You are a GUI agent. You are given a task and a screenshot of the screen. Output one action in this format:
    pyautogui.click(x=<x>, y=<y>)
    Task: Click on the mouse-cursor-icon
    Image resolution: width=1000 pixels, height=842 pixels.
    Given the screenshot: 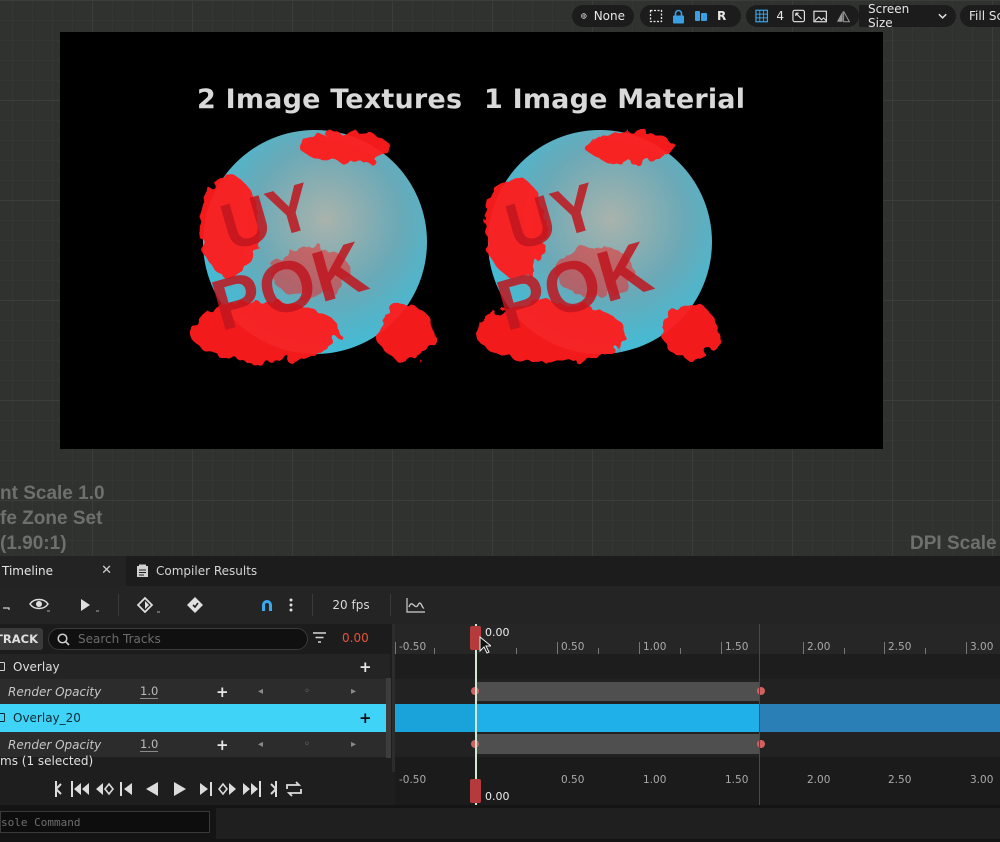 What is the action you would take?
    pyautogui.click(x=485, y=645)
    